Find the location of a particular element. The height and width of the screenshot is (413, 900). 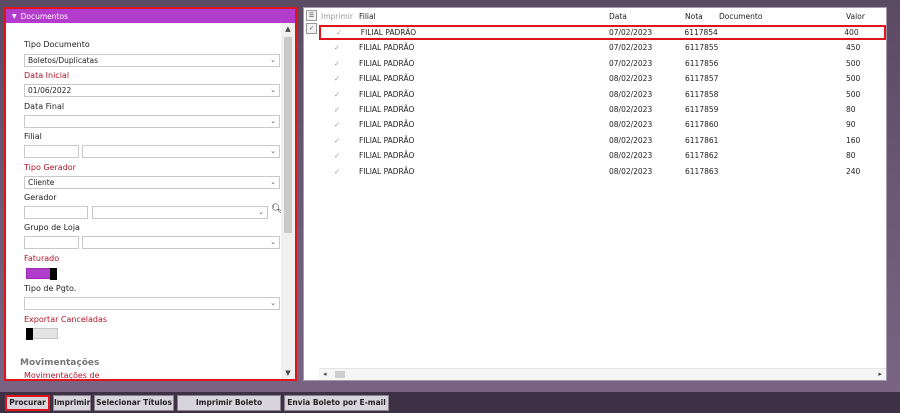

panel-scrollbar: ▲ ▼ is located at coordinates (288, 201).